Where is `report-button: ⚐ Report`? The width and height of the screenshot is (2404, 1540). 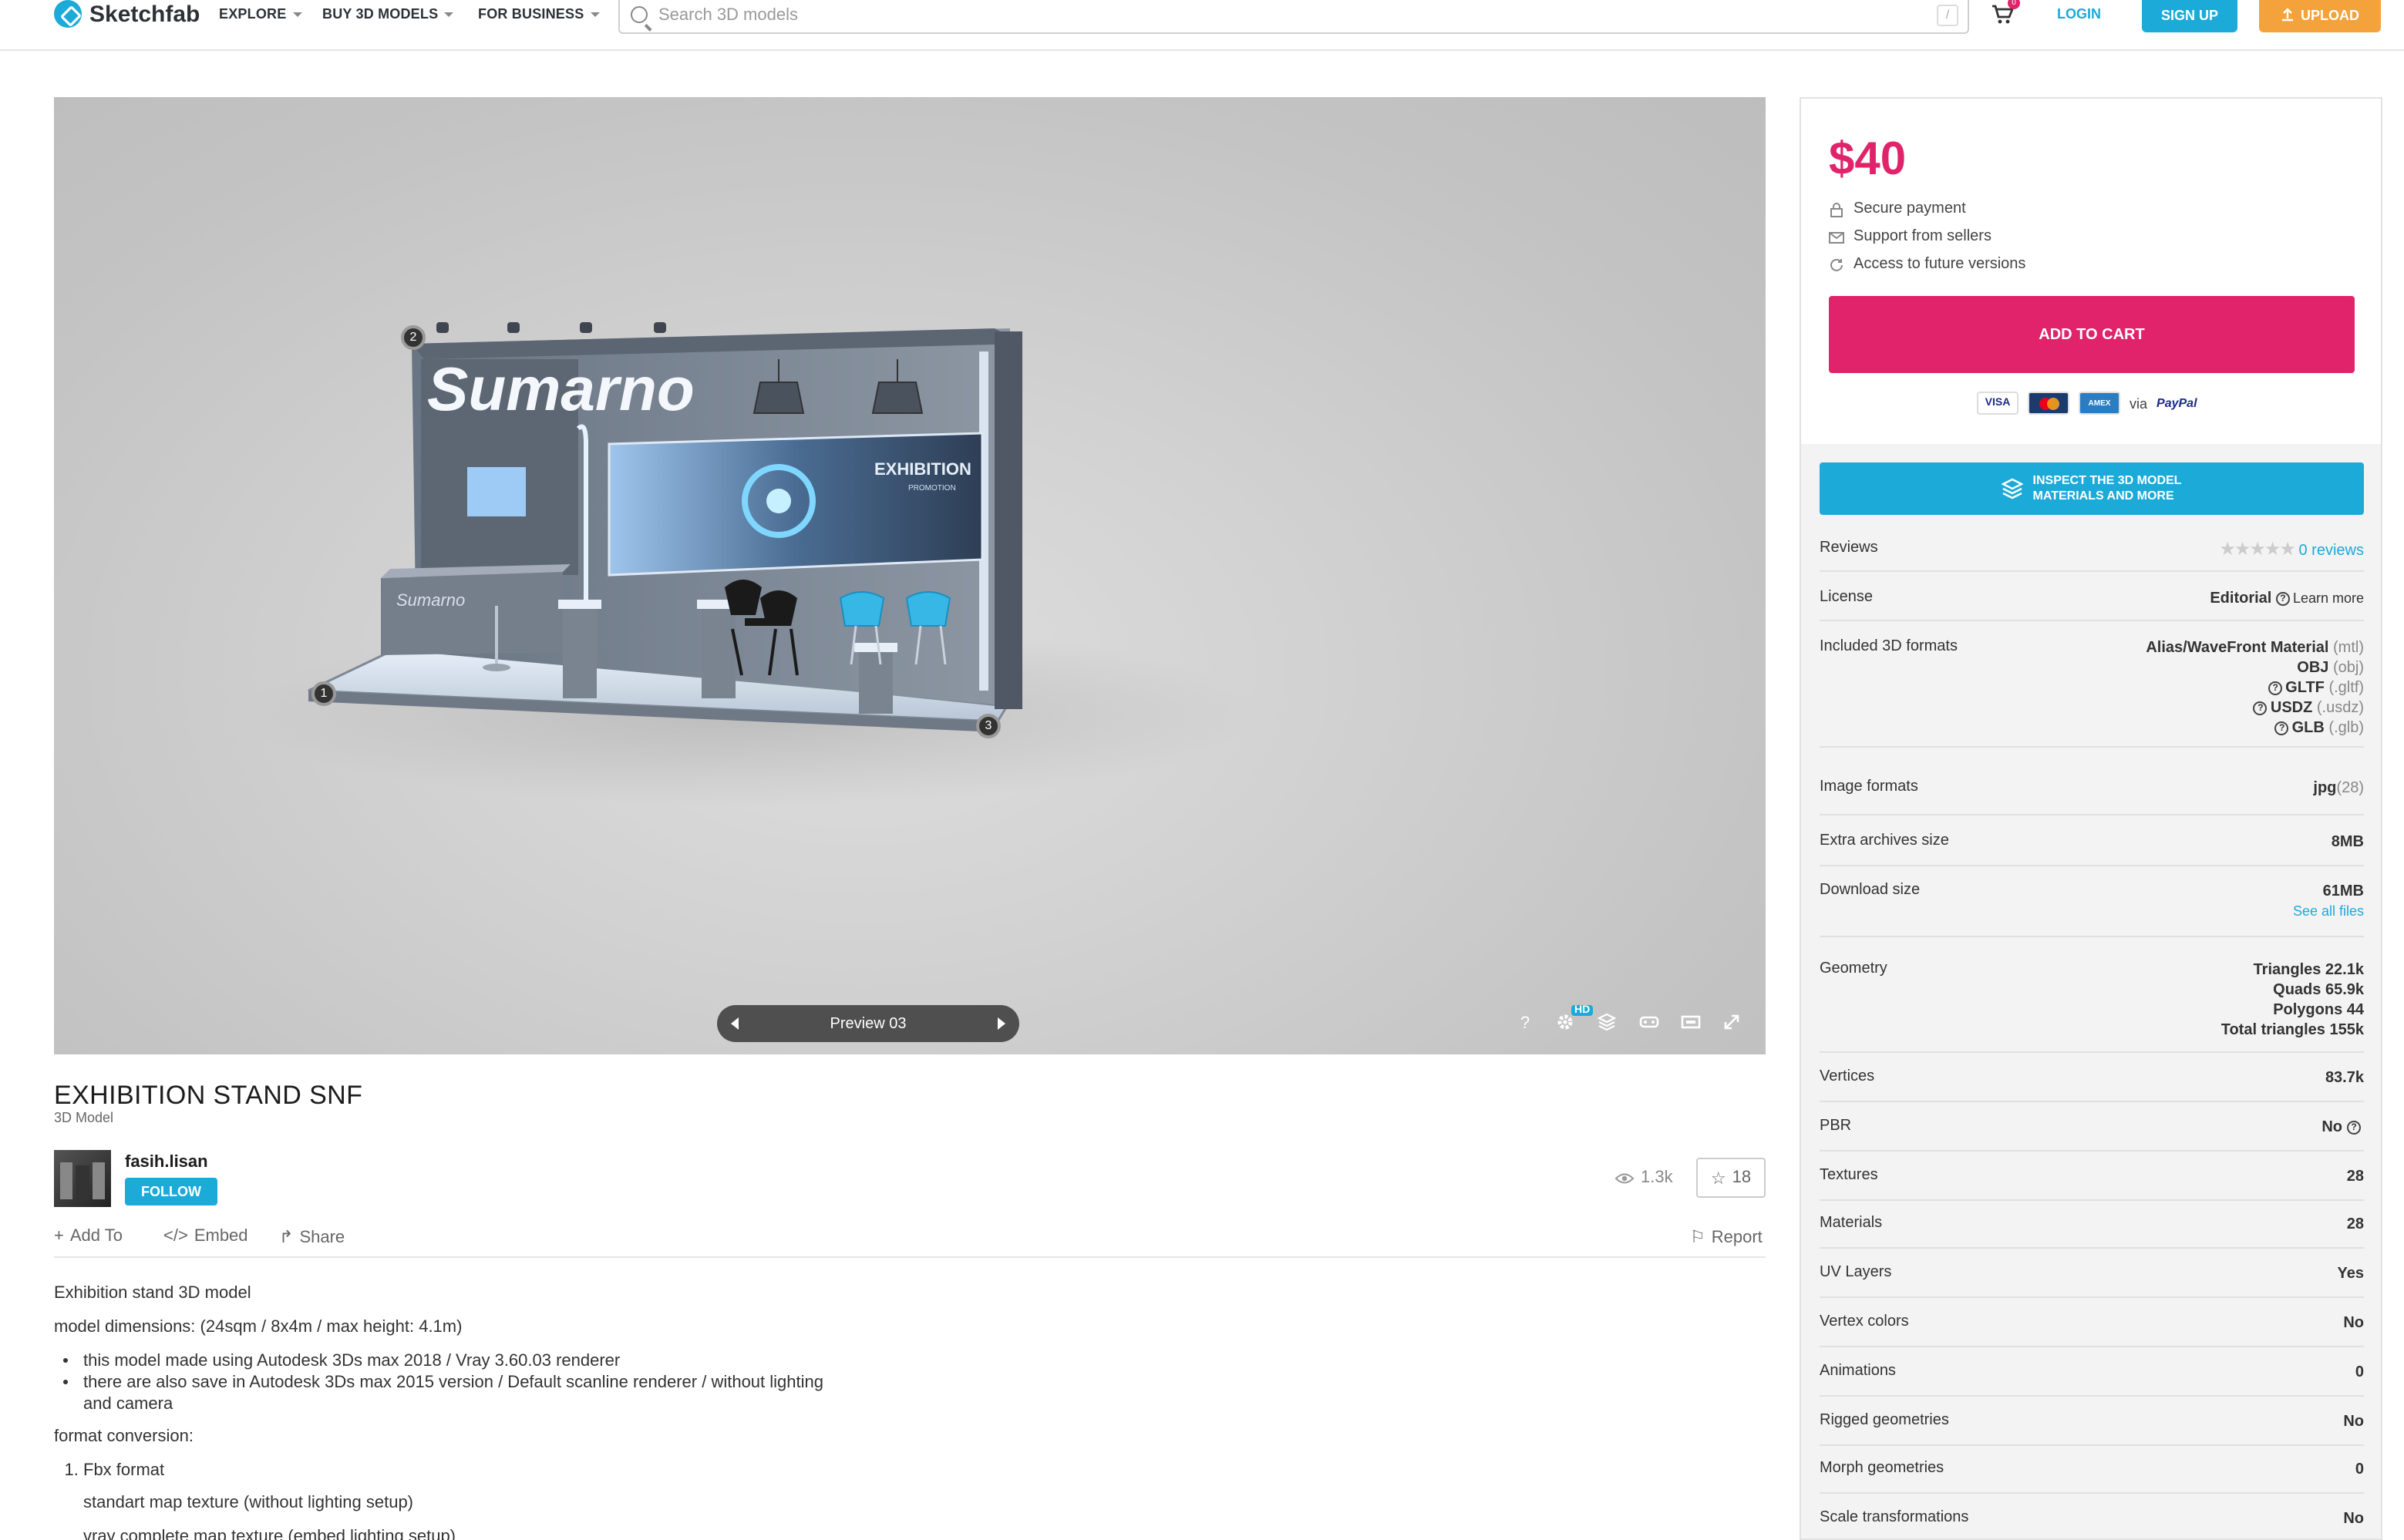 report-button: ⚐ Report is located at coordinates (1726, 1237).